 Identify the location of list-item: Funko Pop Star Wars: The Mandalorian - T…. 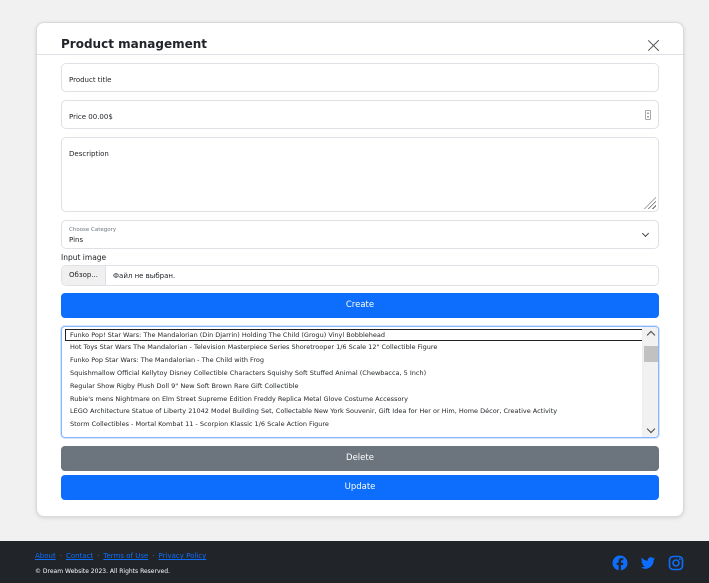
(352, 360).